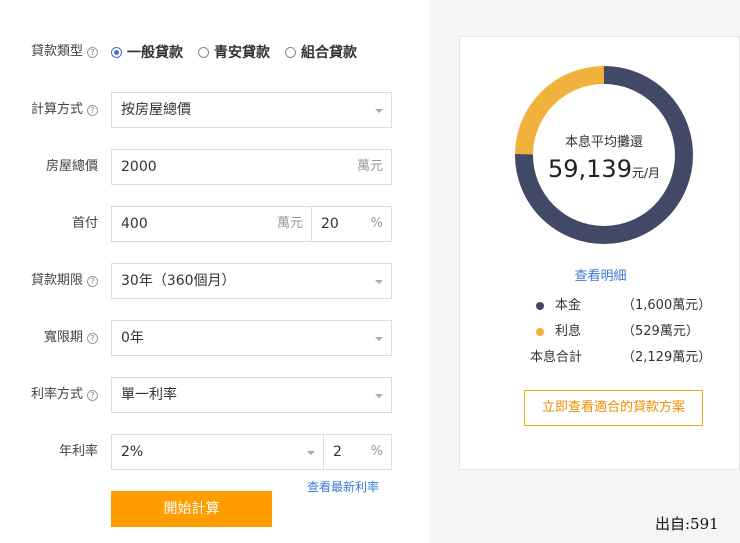  What do you see at coordinates (251, 281) in the screenshot?
I see `loan-term-select: 30年（360個月）` at bounding box center [251, 281].